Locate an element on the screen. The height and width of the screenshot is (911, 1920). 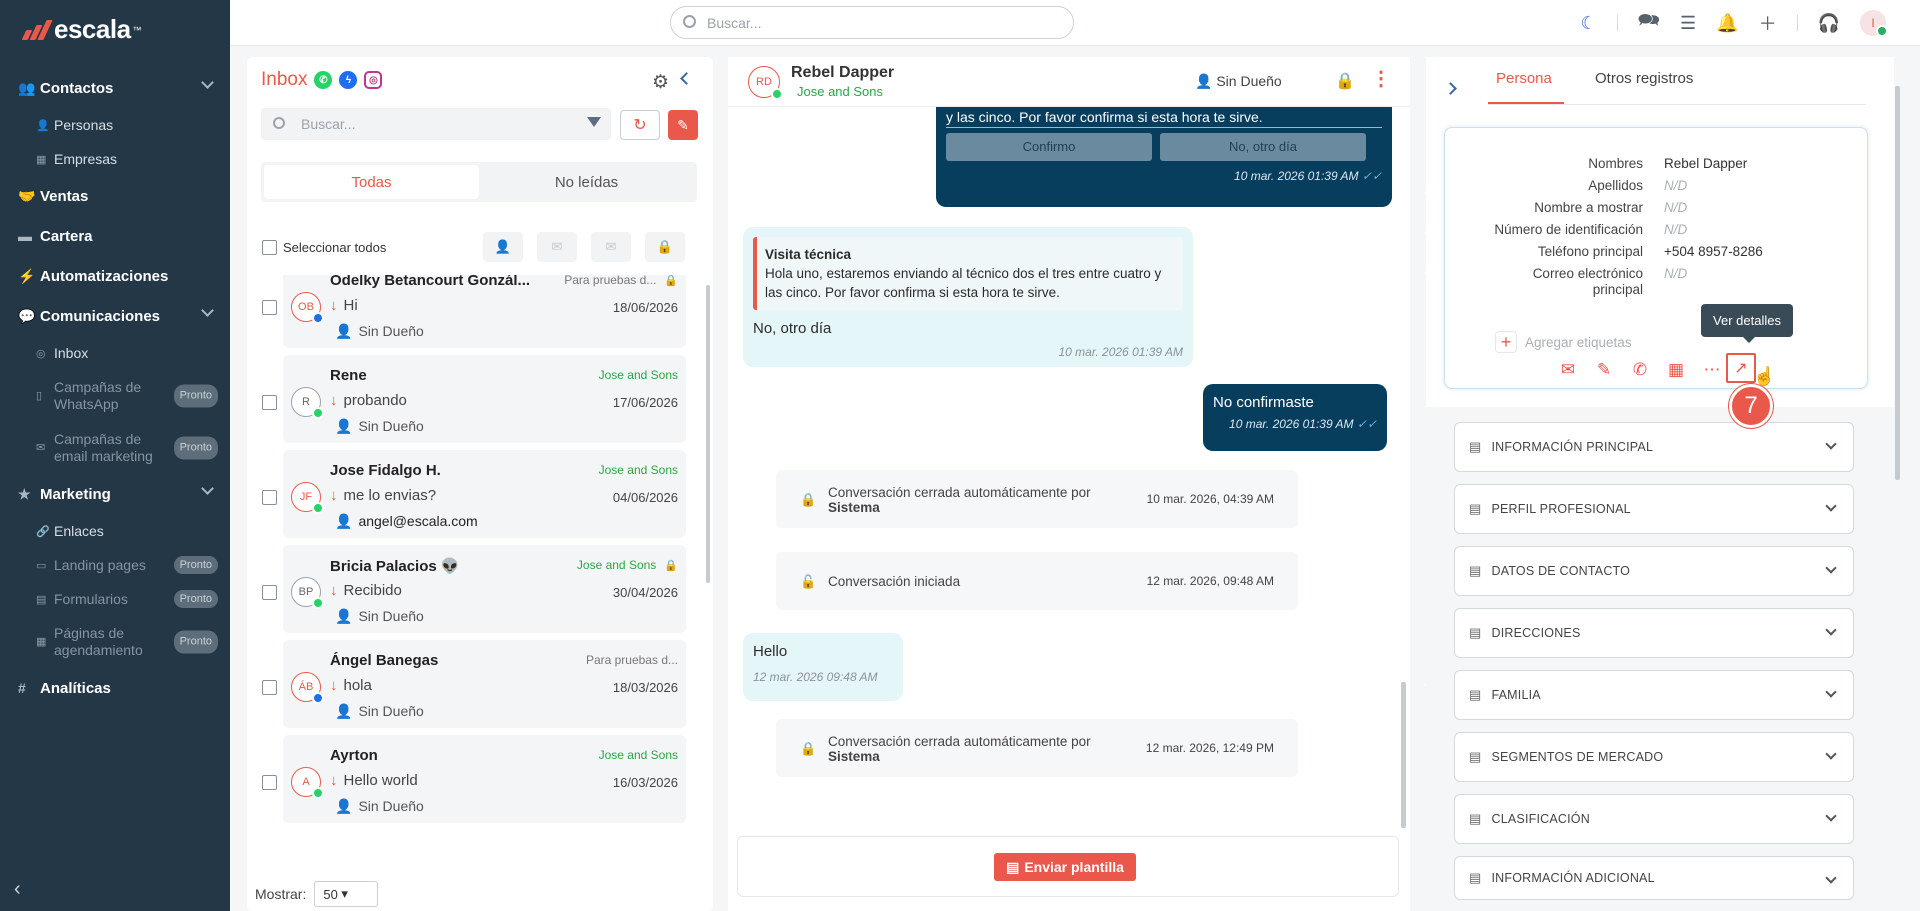
add-tags-button: + Agregar etiquetas is located at coordinates (1563, 342).